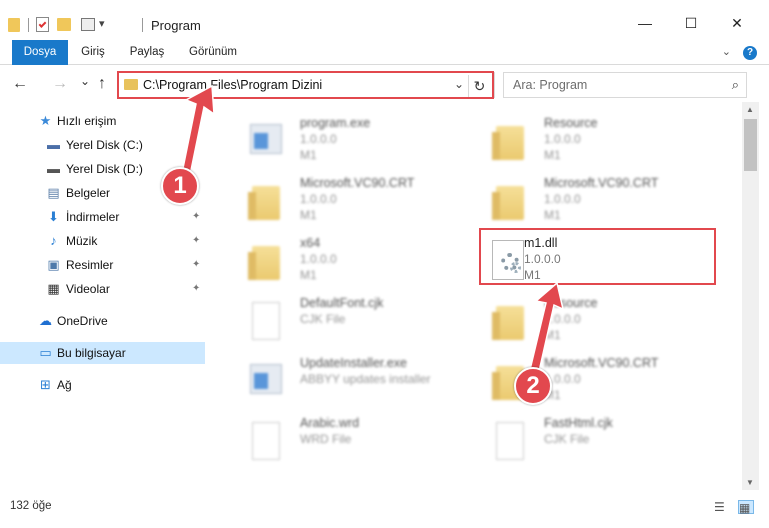 This screenshot has width=769, height=528. I want to click on back-arrow-icon: ←, so click(20, 84).